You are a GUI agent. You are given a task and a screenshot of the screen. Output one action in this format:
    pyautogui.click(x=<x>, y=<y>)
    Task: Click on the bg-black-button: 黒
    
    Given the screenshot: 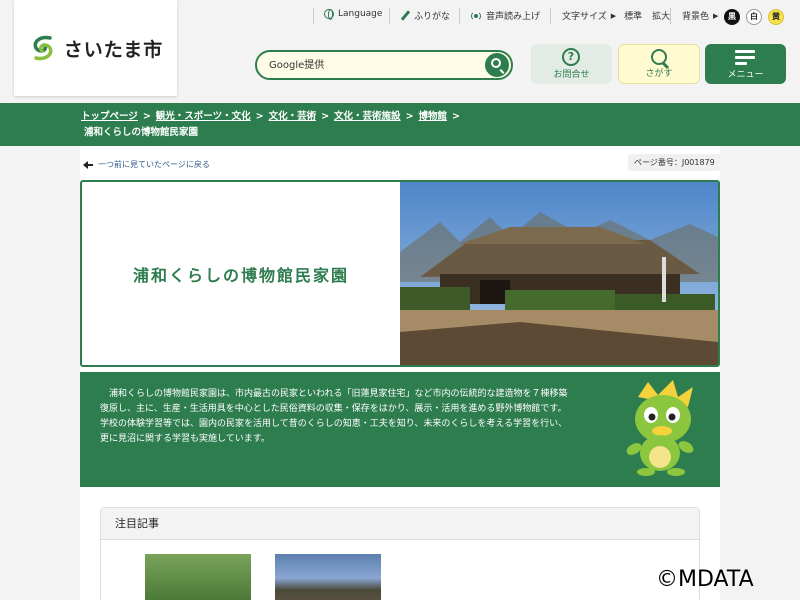 What is the action you would take?
    pyautogui.click(x=732, y=17)
    